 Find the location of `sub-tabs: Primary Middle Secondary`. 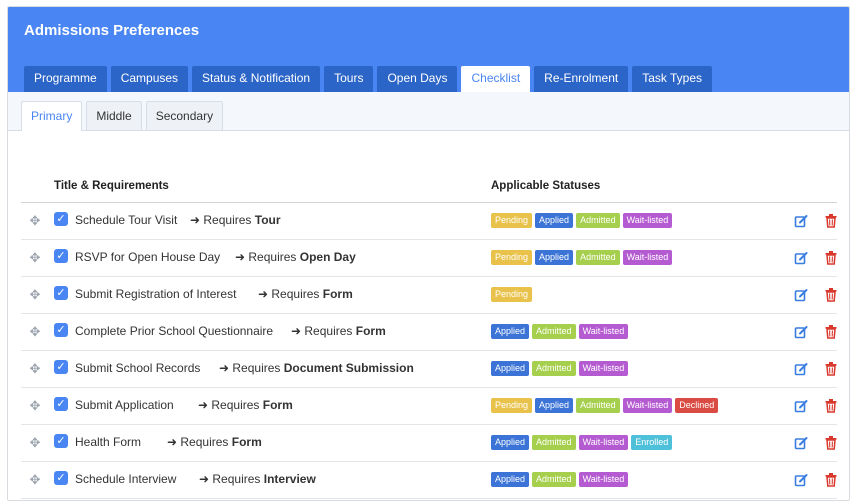

sub-tabs: Primary Middle Secondary is located at coordinates (124, 116).